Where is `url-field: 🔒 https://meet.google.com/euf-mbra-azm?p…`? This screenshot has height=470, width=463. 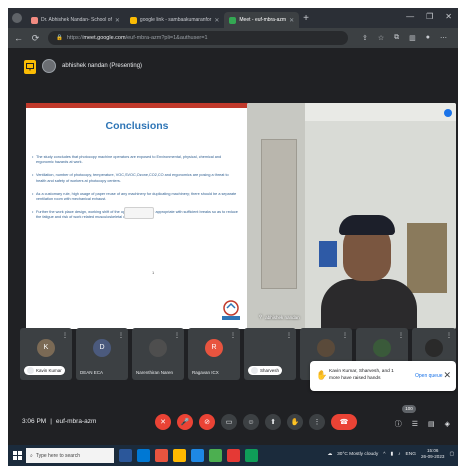 url-field: 🔒 https://meet.google.com/euf-mbra-azm?p… is located at coordinates (198, 38).